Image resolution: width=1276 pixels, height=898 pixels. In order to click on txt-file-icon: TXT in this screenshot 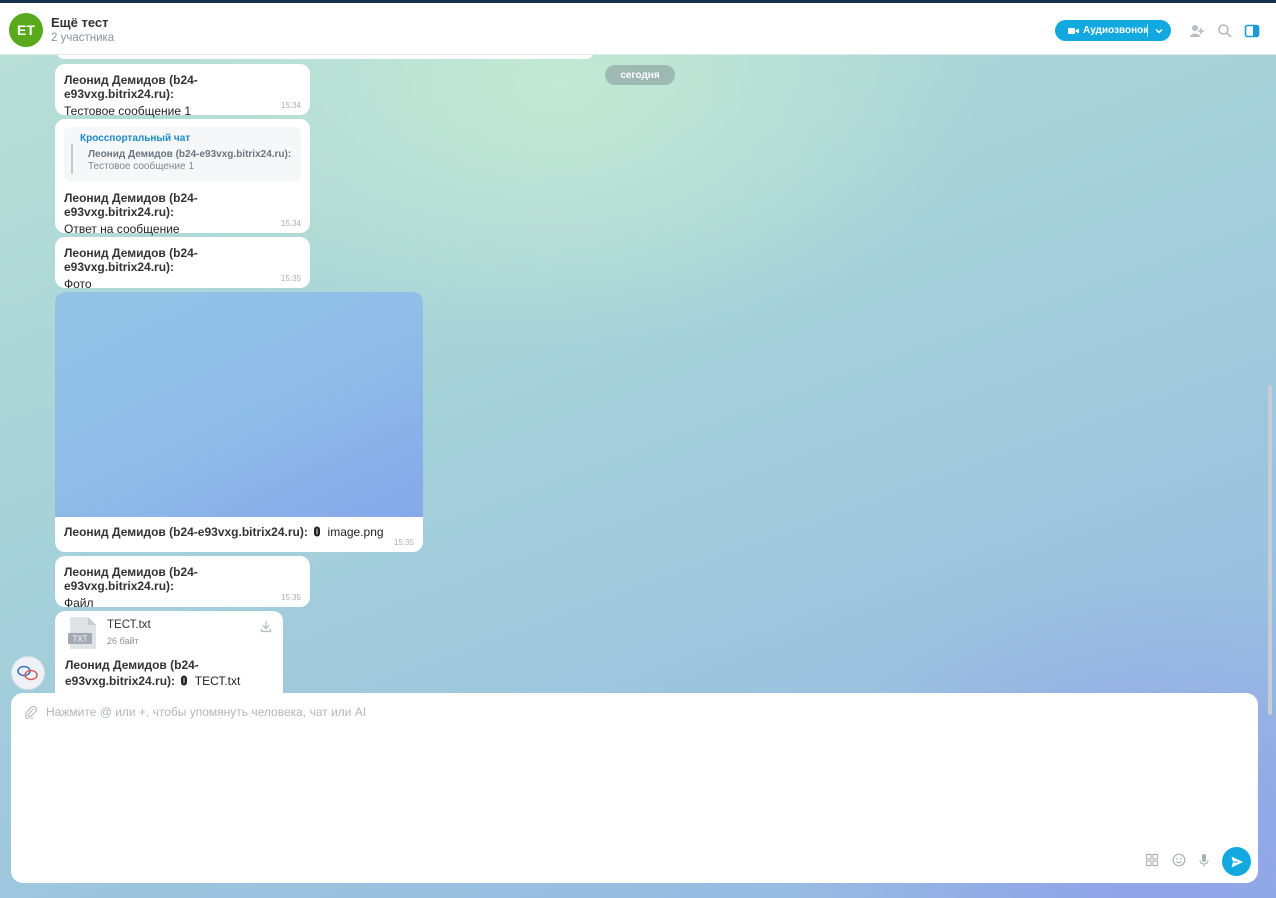, I will do `click(83, 633)`.